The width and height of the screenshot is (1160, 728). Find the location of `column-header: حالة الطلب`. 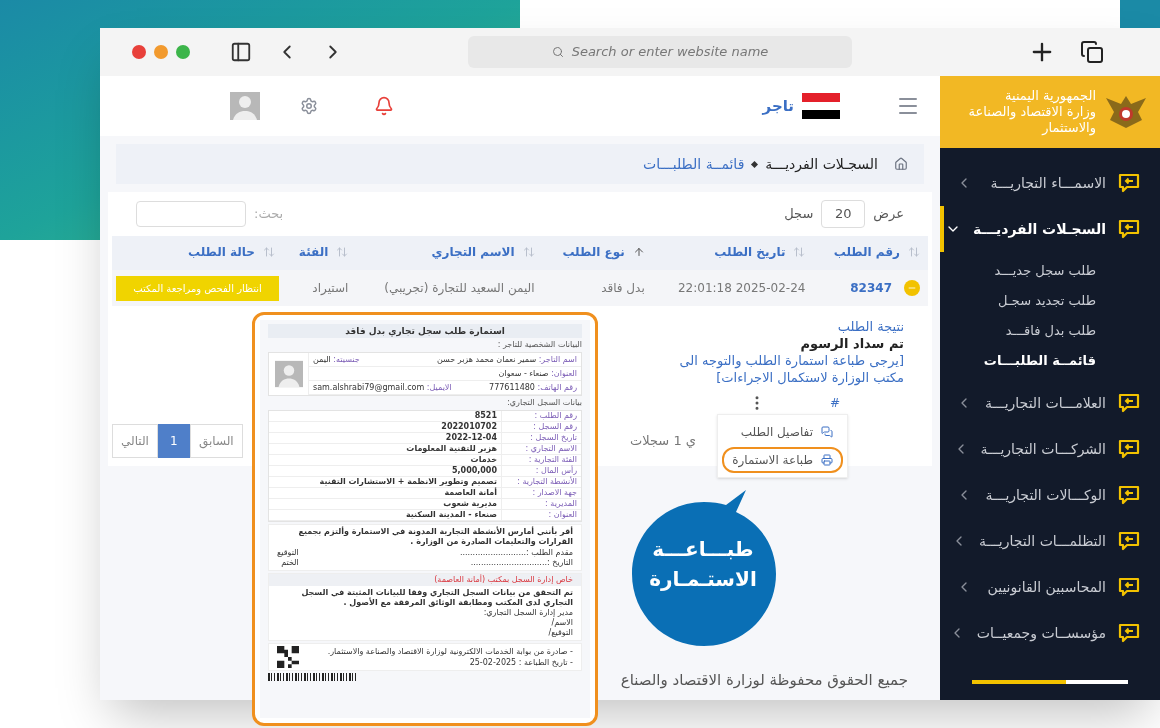

column-header: حالة الطلب is located at coordinates (197, 253).